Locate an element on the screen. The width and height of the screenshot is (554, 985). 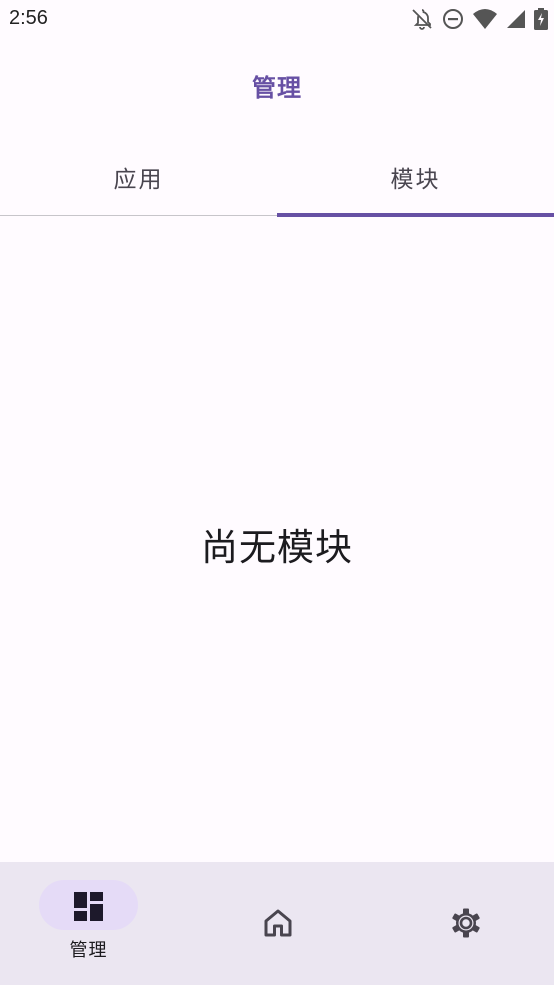
nav-item-manage: 管理 is located at coordinates (90, 923).